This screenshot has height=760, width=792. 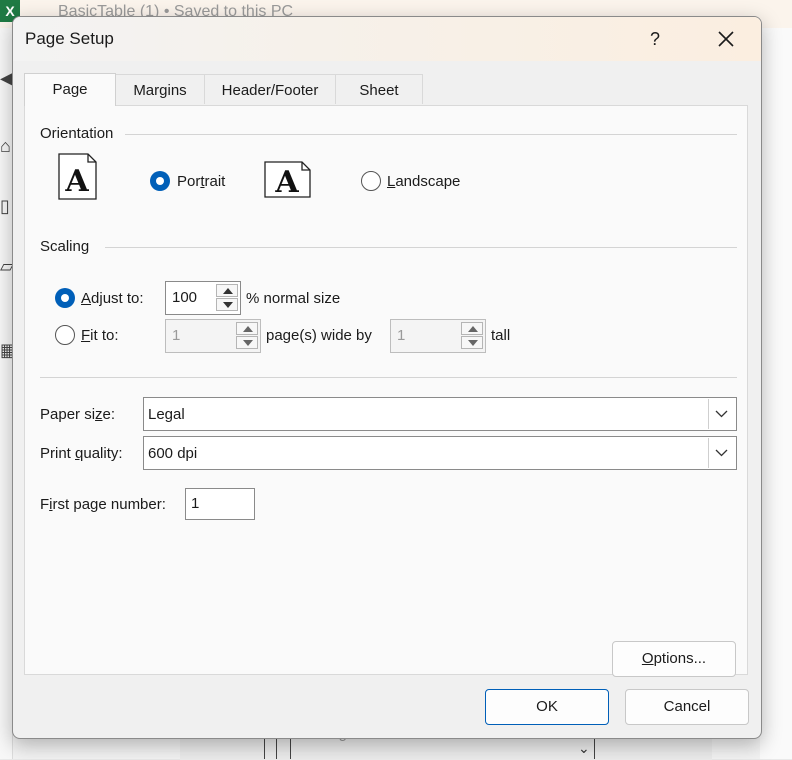 I want to click on portrait-radio, so click(x=160, y=181).